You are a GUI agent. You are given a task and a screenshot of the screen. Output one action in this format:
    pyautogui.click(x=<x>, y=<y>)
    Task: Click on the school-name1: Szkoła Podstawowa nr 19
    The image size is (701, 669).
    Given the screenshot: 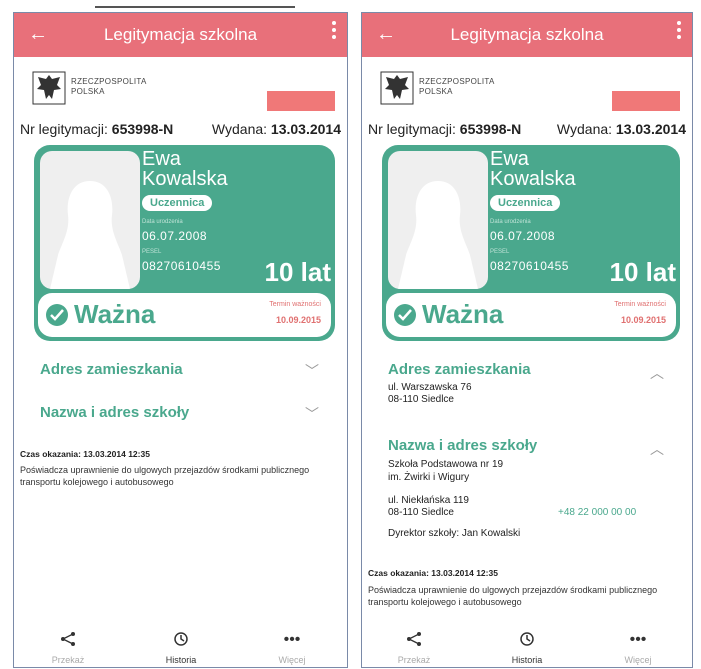 What is the action you would take?
    pyautogui.click(x=446, y=464)
    